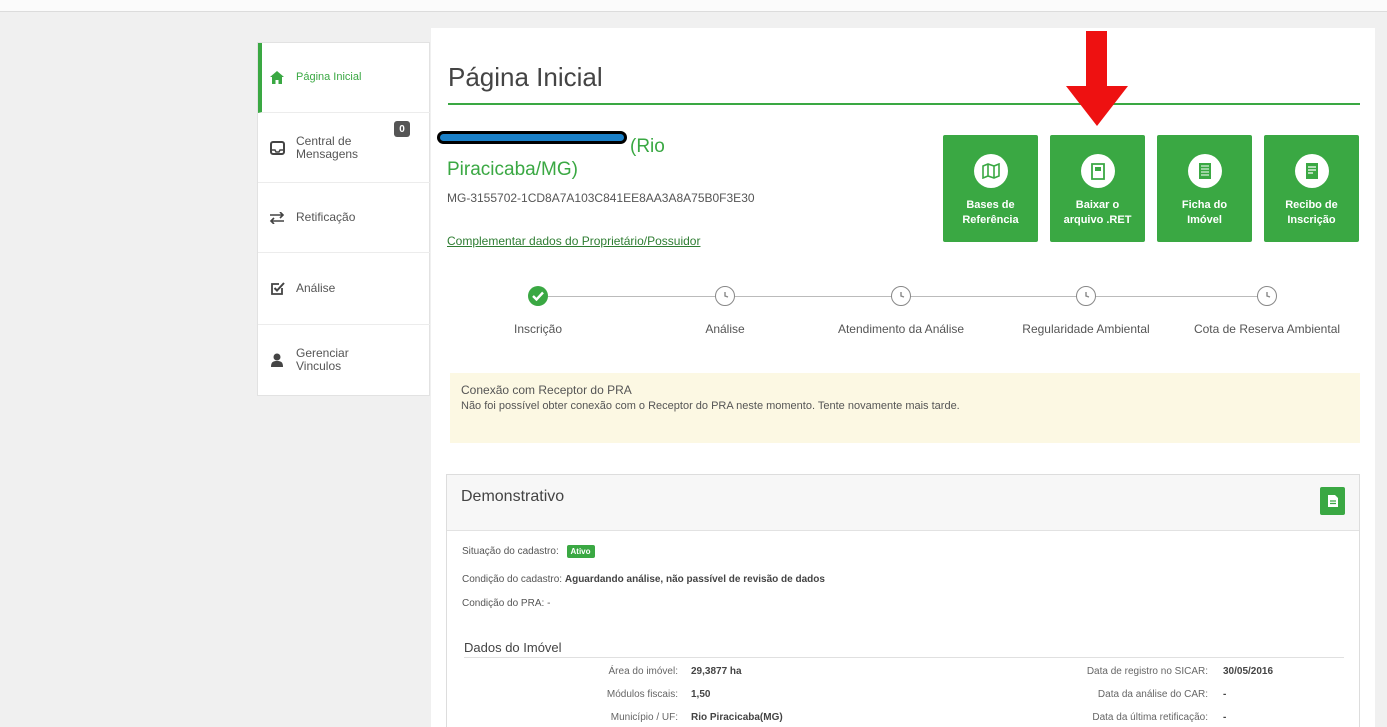  I want to click on sidebar-item-pagina-inicial: Página Inicial, so click(344, 78).